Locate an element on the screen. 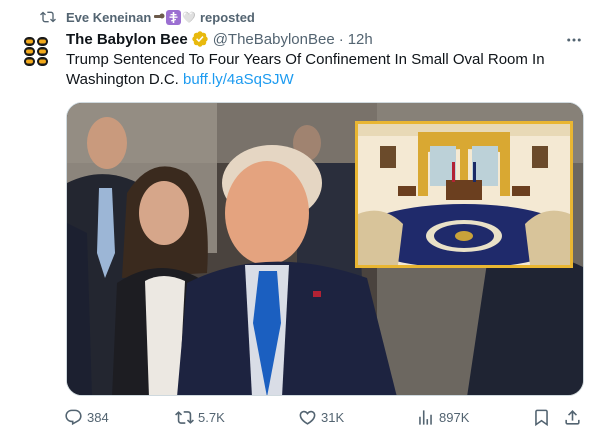 This screenshot has height=440, width=598. analytics-icon is located at coordinates (425, 417).